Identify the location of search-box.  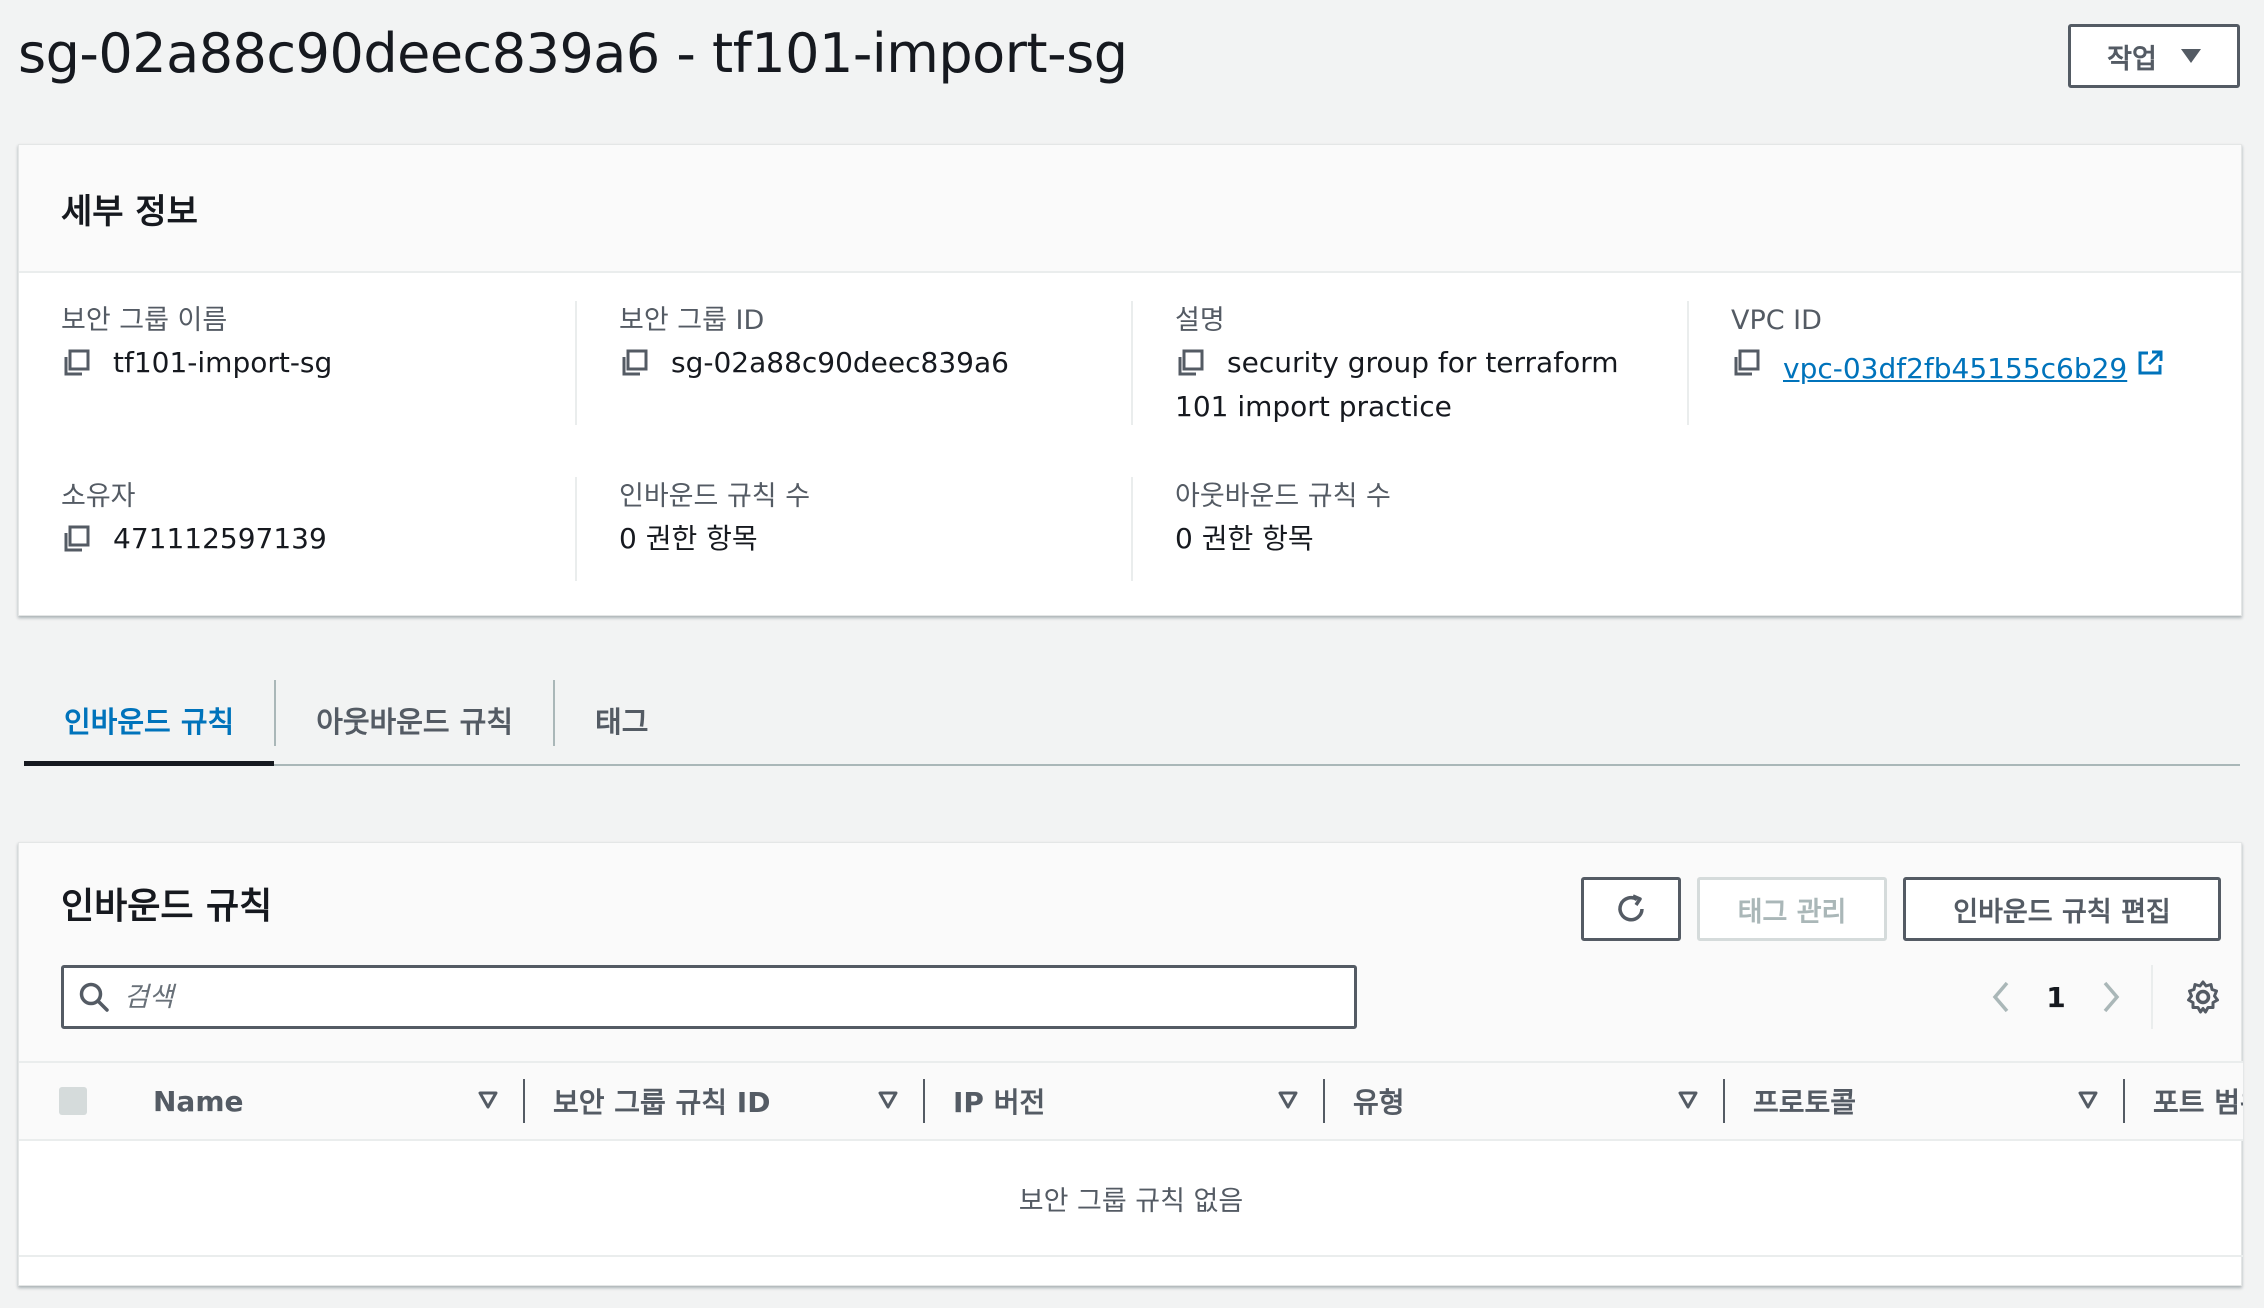
(709, 997).